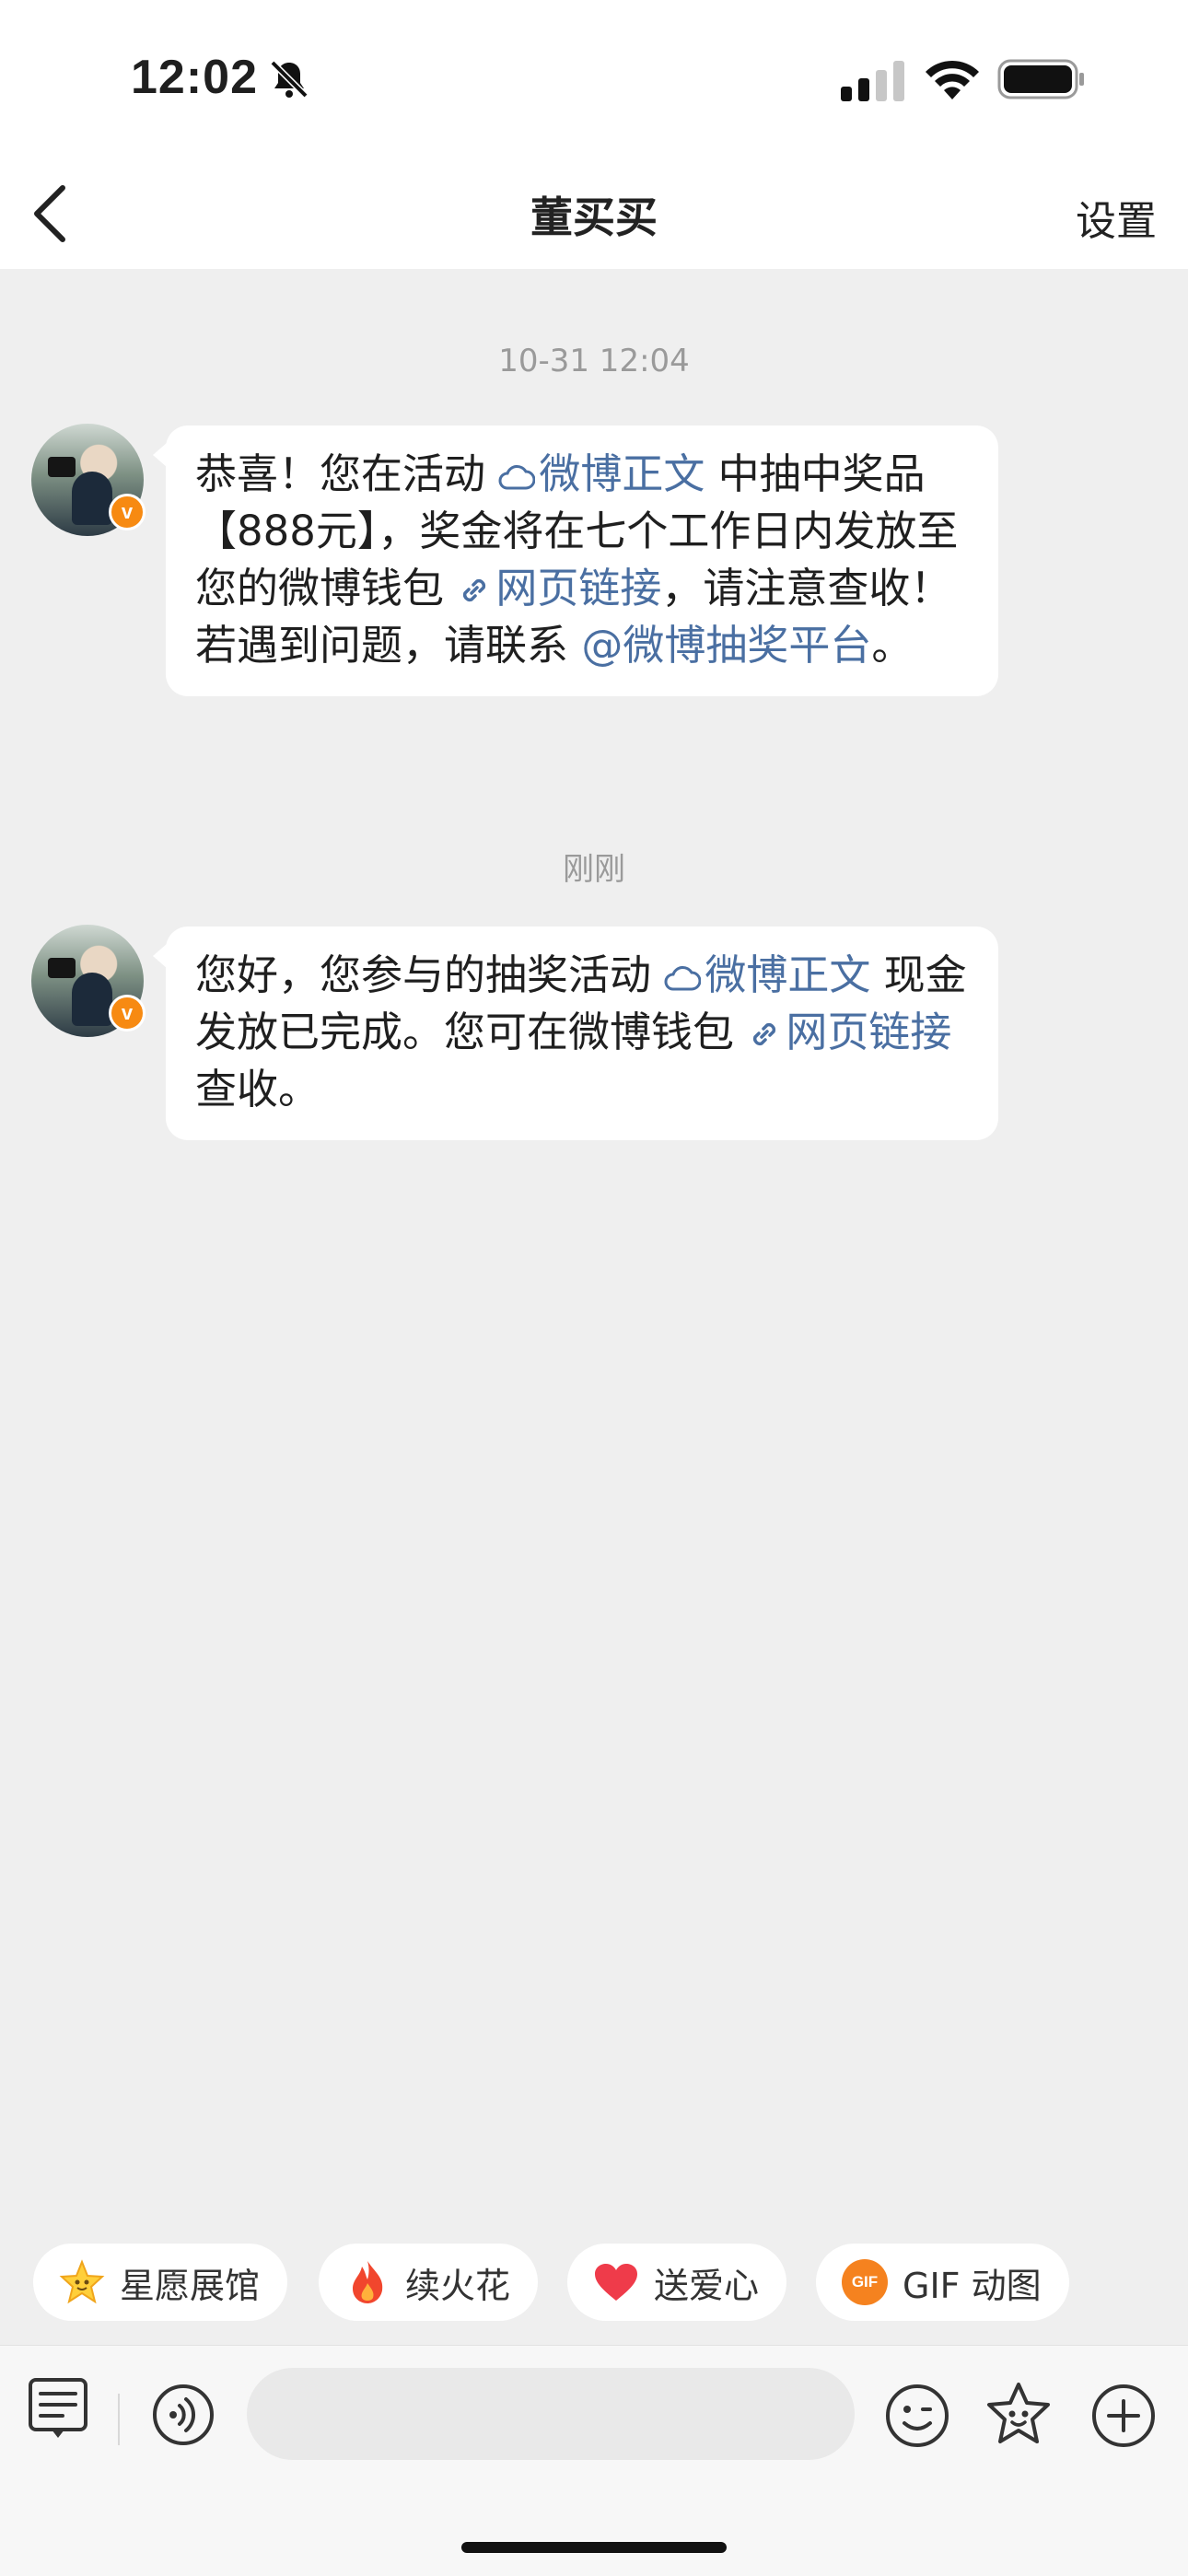  Describe the element at coordinates (917, 2416) in the screenshot. I see `emoji-icon` at that location.